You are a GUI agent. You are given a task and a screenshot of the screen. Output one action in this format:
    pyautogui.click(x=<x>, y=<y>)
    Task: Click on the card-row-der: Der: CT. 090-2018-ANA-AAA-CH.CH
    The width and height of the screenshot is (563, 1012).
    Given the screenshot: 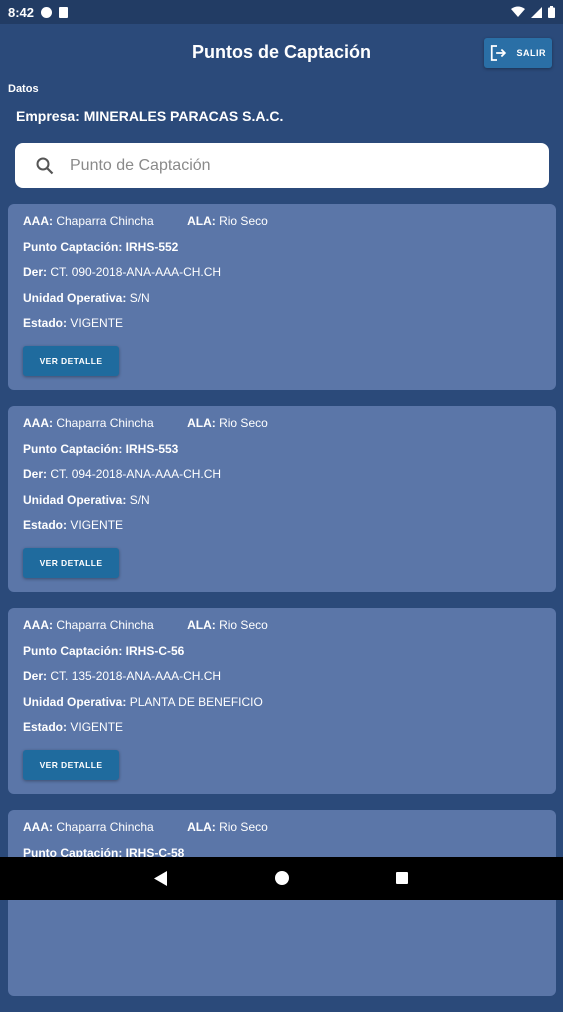 What is the action you would take?
    pyautogui.click(x=282, y=278)
    